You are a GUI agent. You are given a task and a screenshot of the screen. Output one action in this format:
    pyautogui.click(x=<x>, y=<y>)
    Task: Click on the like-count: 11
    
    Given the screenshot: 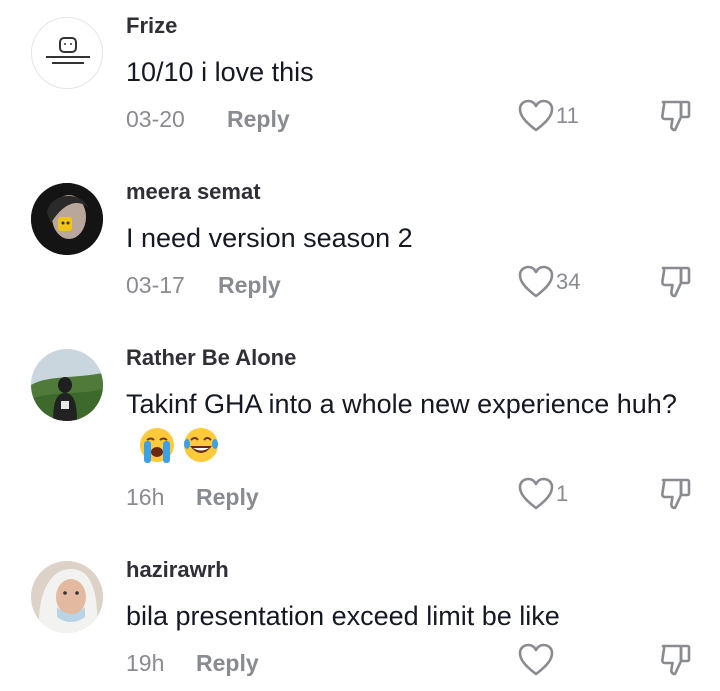 What is the action you would take?
    pyautogui.click(x=567, y=115)
    